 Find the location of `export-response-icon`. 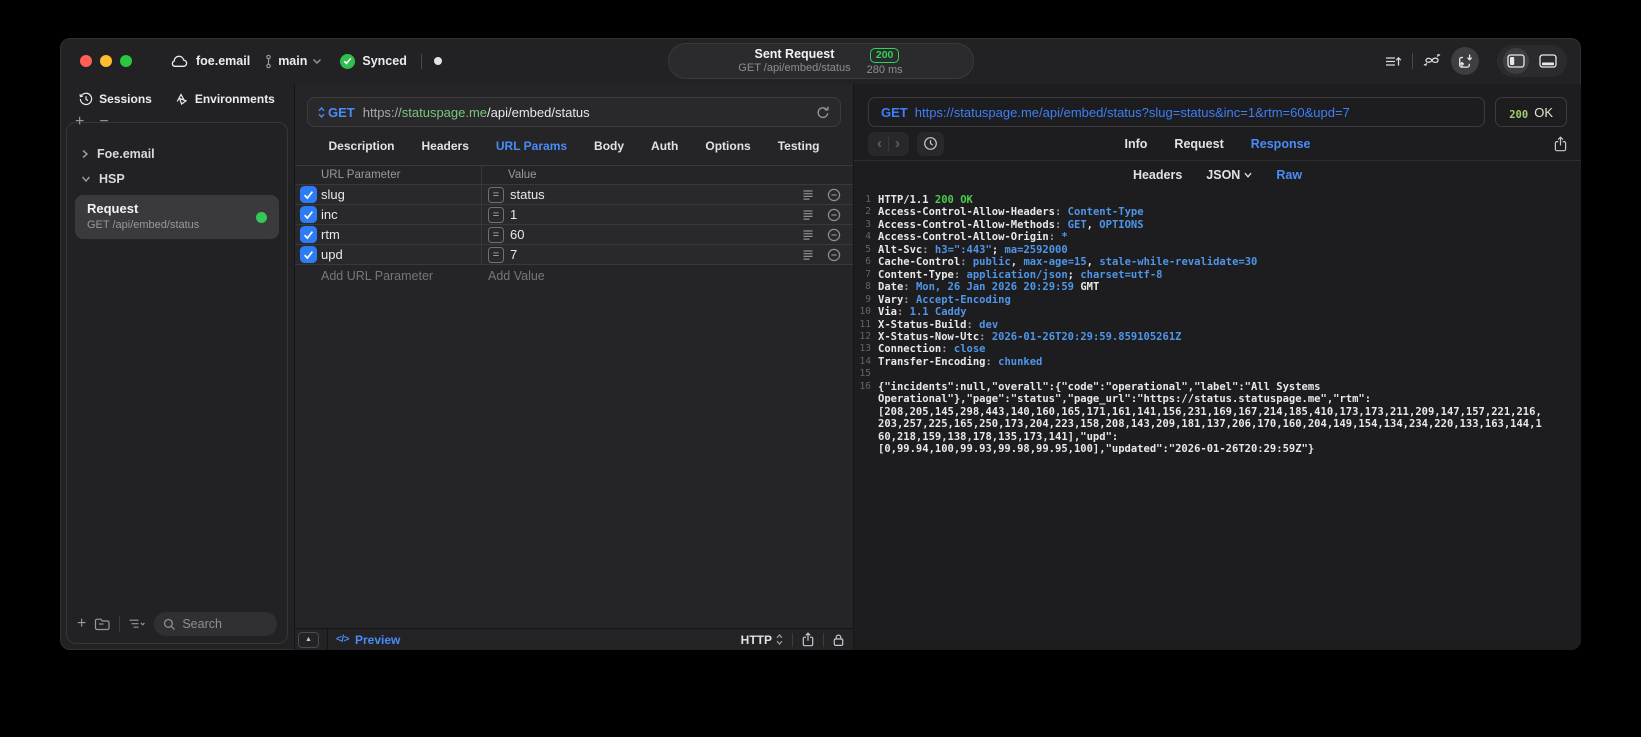

export-response-icon is located at coordinates (1560, 143).